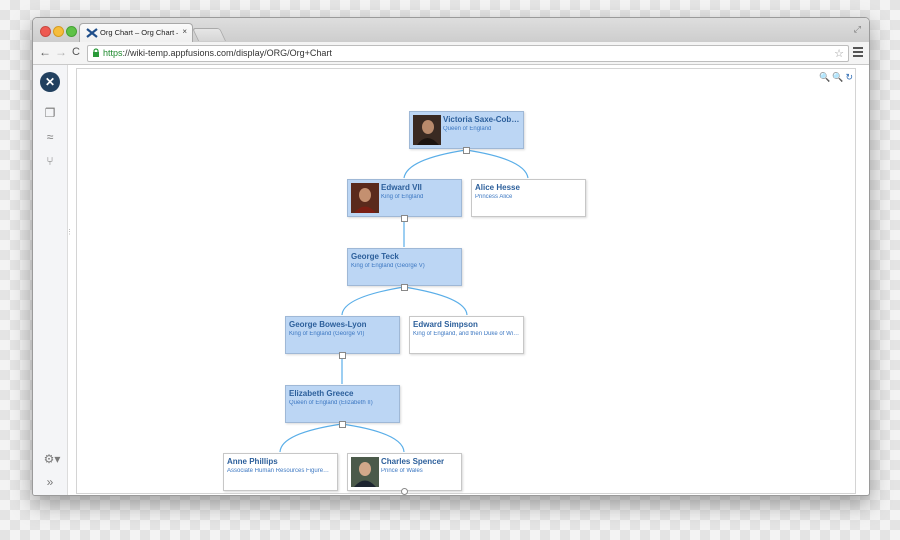 This screenshot has height=540, width=900. I want to click on node-title: King of England, so click(402, 197).